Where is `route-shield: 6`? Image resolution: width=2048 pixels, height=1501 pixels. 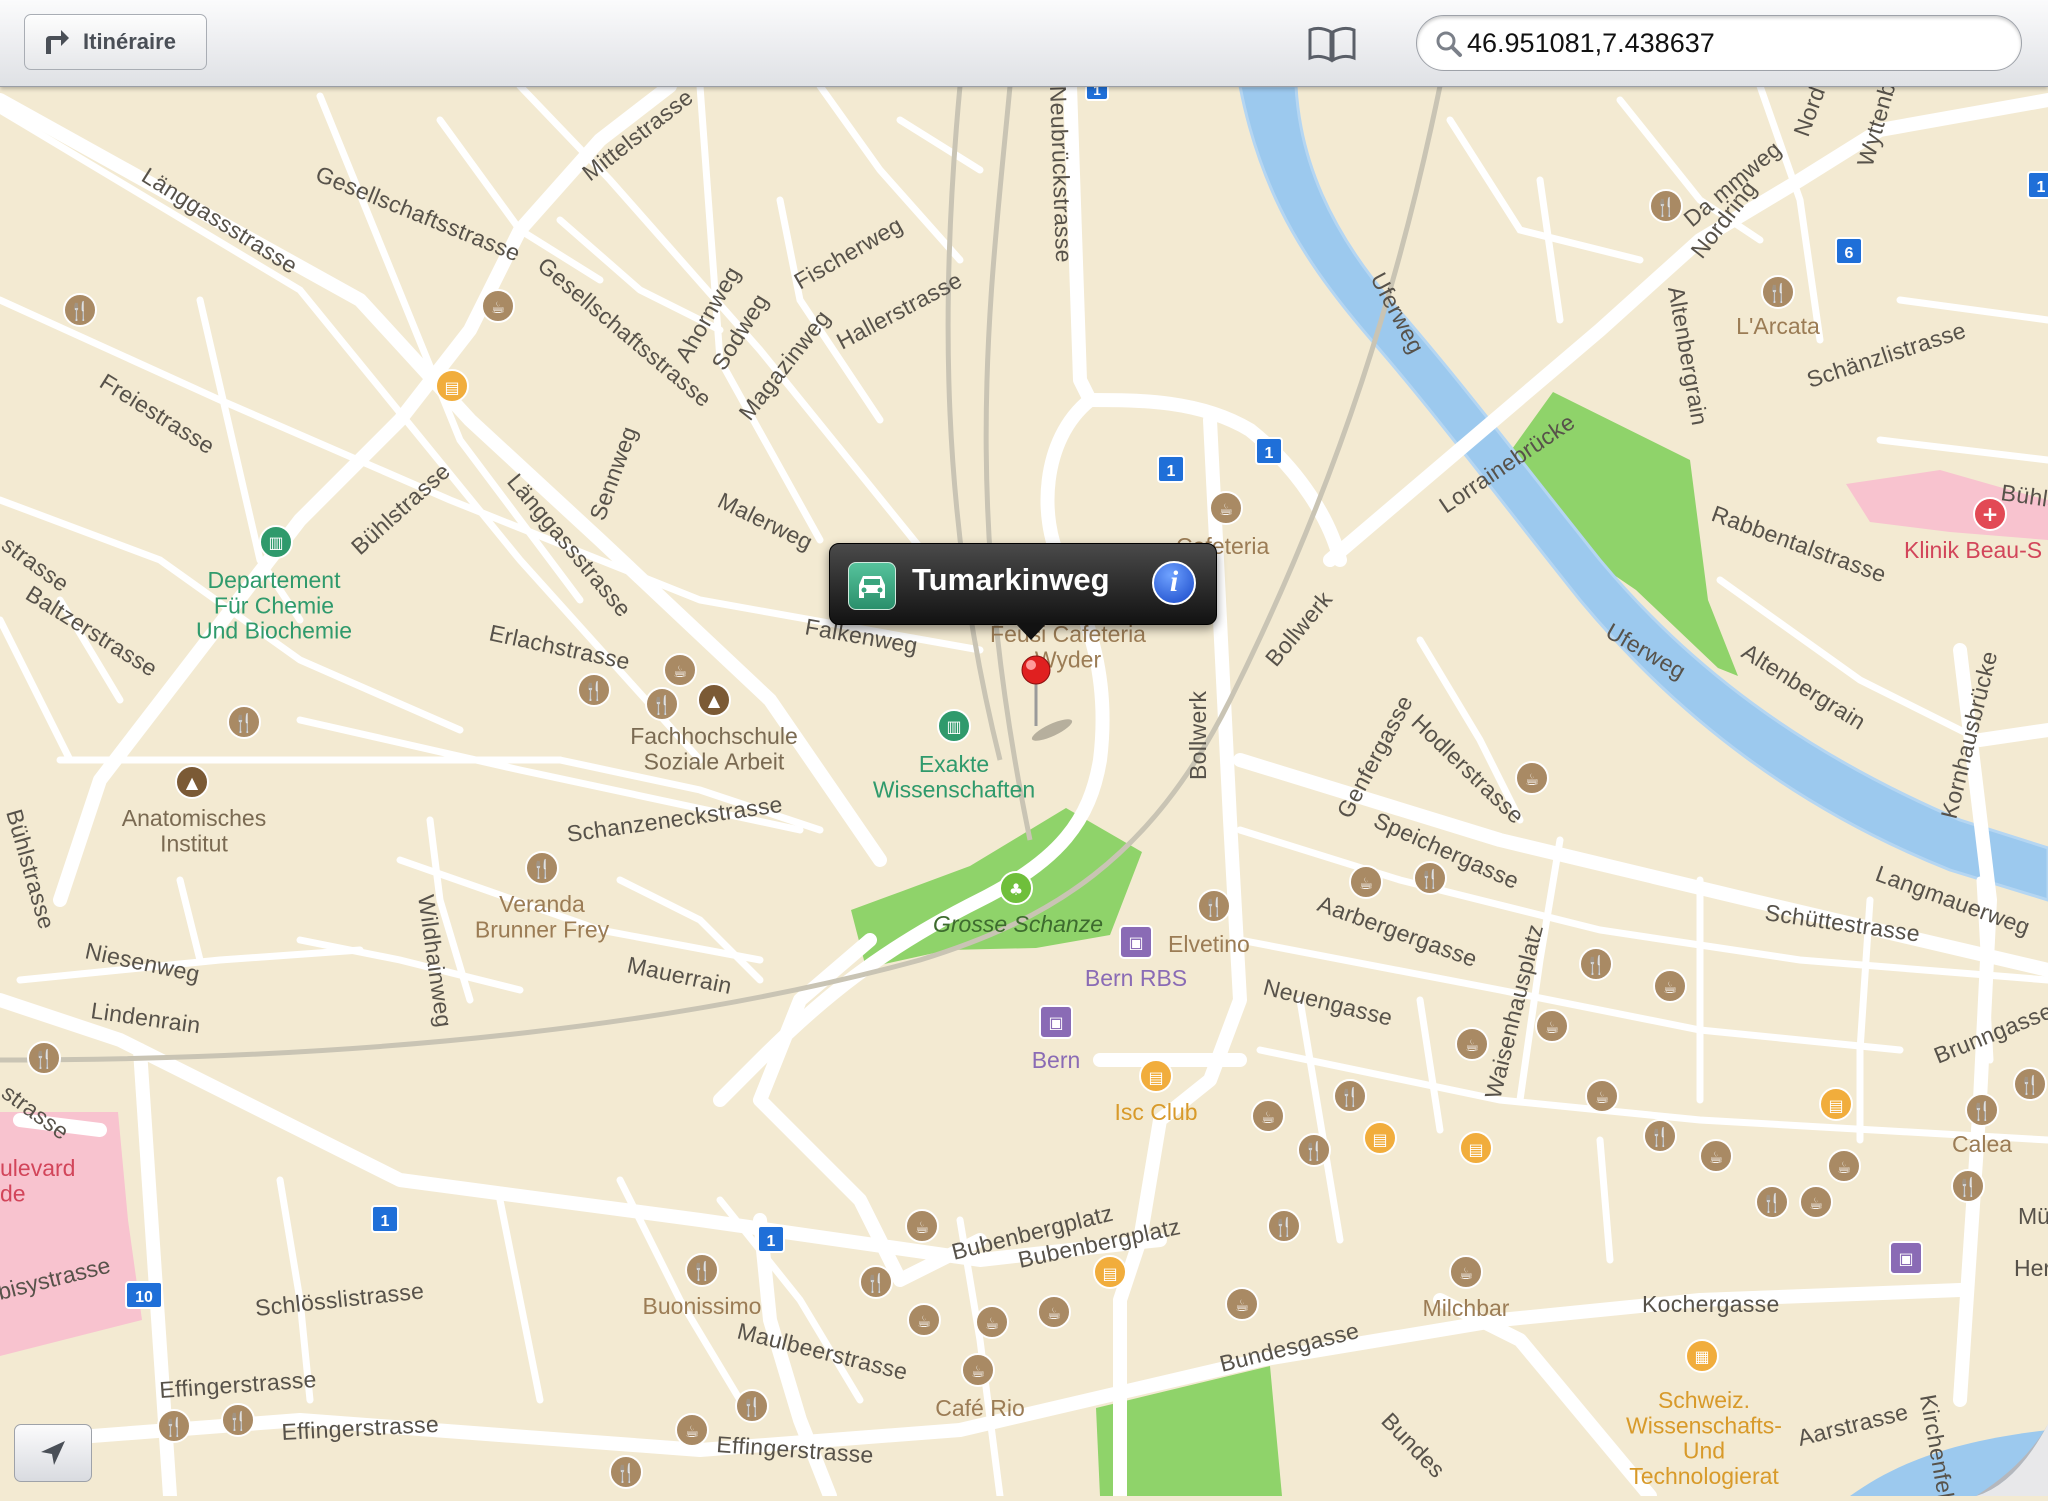
route-shield: 6 is located at coordinates (1849, 251).